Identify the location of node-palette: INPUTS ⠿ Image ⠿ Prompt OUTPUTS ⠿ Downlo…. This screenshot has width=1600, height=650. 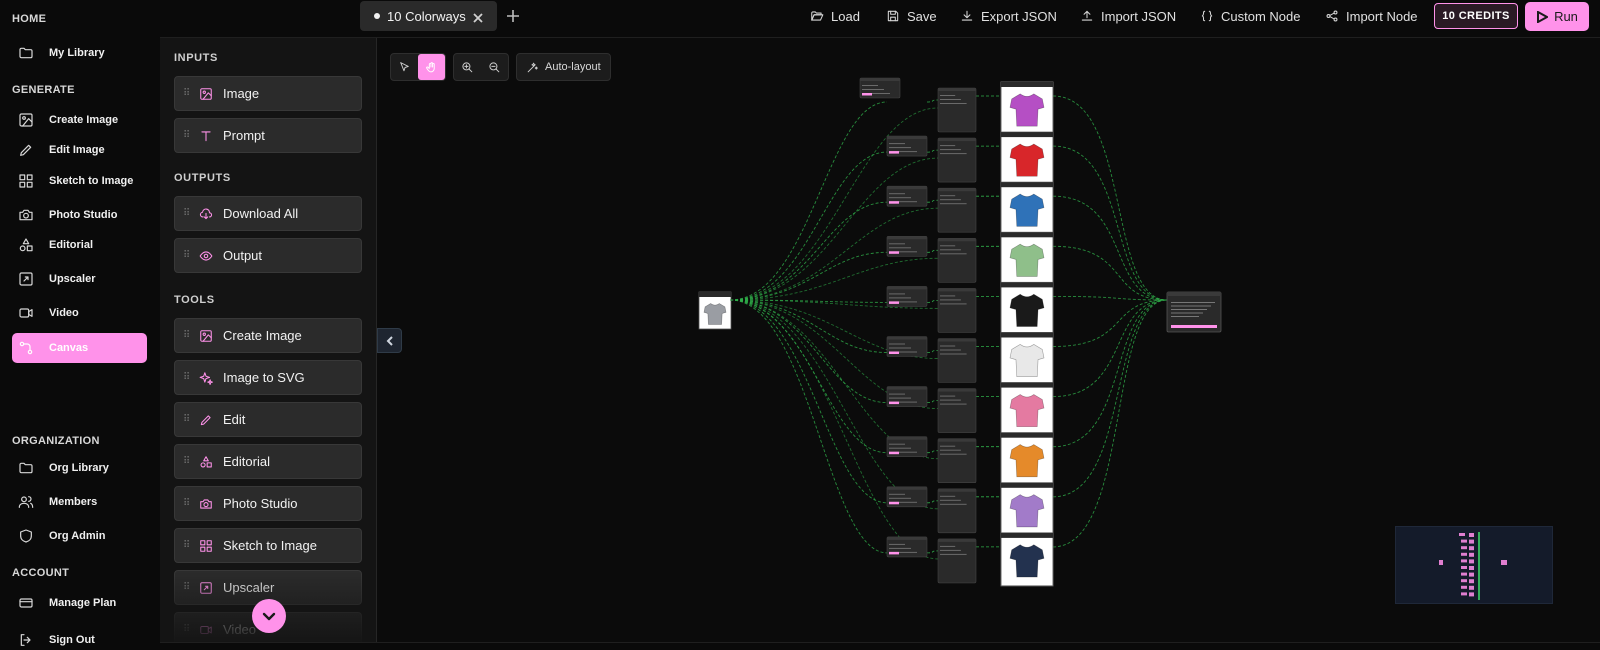
(268, 340).